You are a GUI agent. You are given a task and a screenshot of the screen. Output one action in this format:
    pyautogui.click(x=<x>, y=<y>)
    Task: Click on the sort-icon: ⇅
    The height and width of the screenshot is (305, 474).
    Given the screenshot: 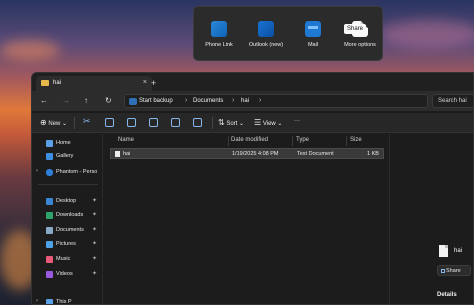 What is the action you would take?
    pyautogui.click(x=221, y=122)
    